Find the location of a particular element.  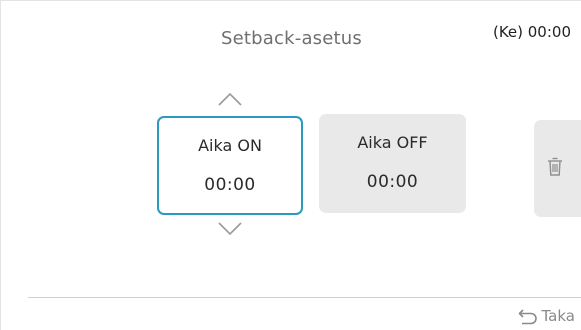

footer-divider is located at coordinates (304, 297).